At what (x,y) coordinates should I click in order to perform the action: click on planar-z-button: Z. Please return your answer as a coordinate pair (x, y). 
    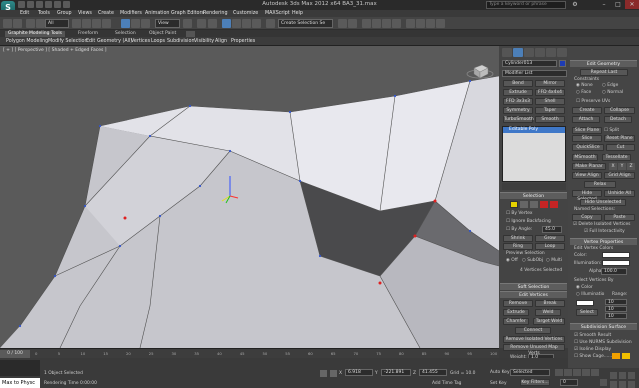
    Looking at the image, I should click on (631, 166).